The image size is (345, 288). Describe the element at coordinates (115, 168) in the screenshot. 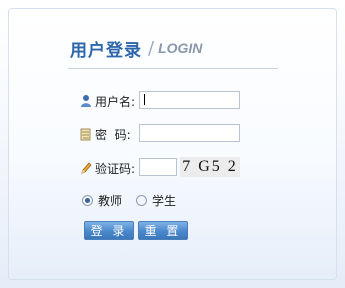

I see `captcha-label: 验证码:` at that location.